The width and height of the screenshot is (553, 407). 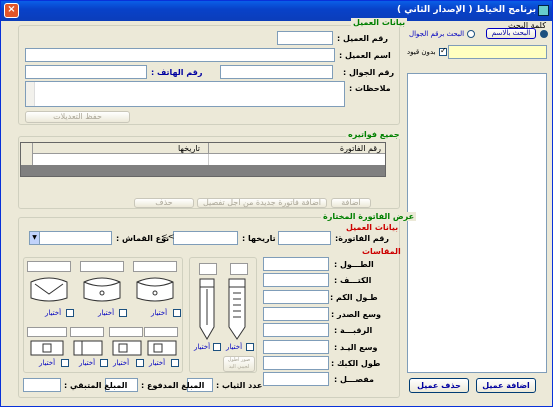 I want to click on window-title: برنامج الخياط ( الإصدار الثاني ), so click(x=466, y=10).